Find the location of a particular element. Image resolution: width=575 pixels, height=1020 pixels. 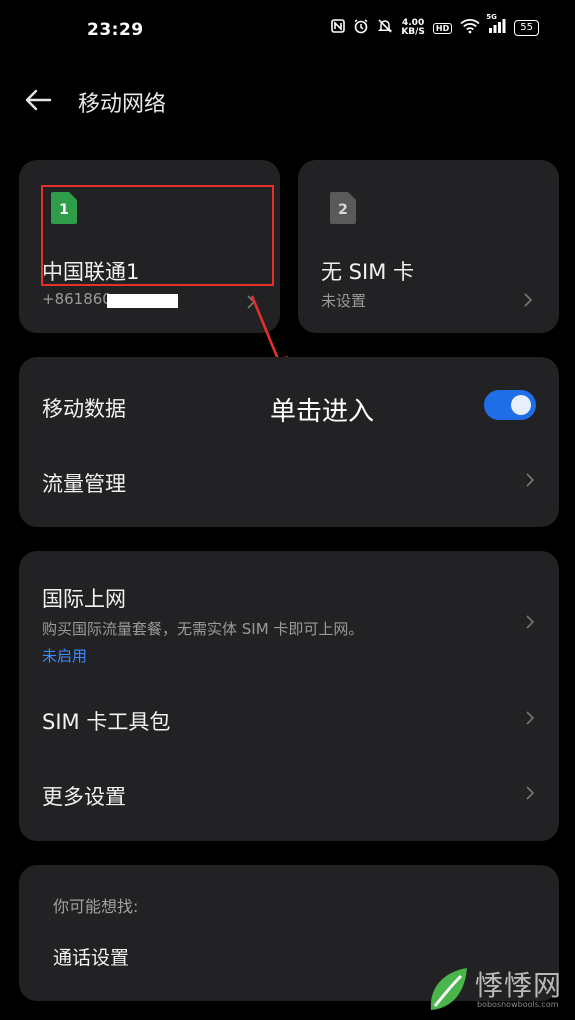

sim2-card: 2 无 SIM 卡 未设置 is located at coordinates (428, 246).